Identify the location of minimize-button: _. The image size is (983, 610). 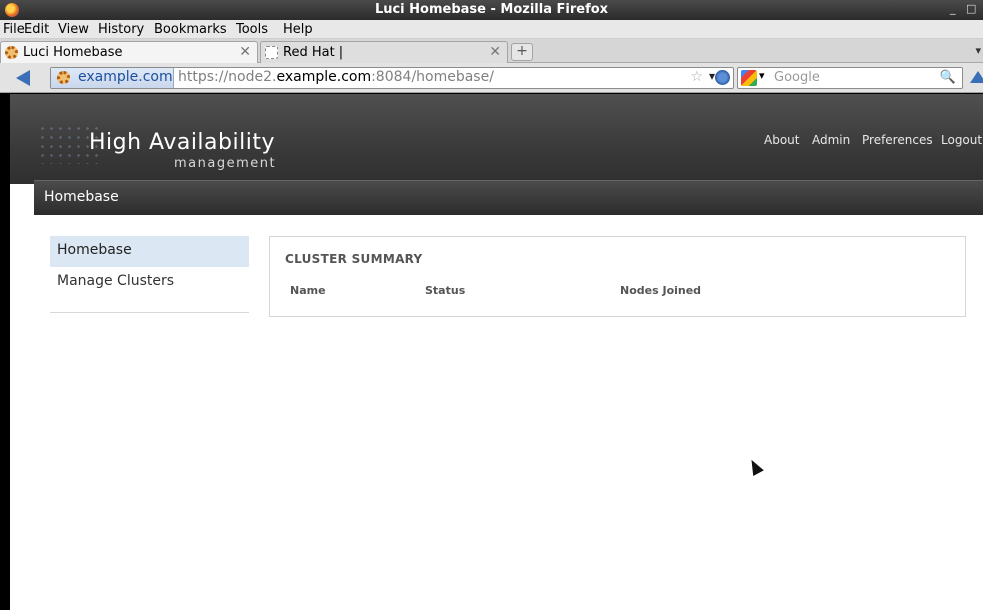
(953, 8).